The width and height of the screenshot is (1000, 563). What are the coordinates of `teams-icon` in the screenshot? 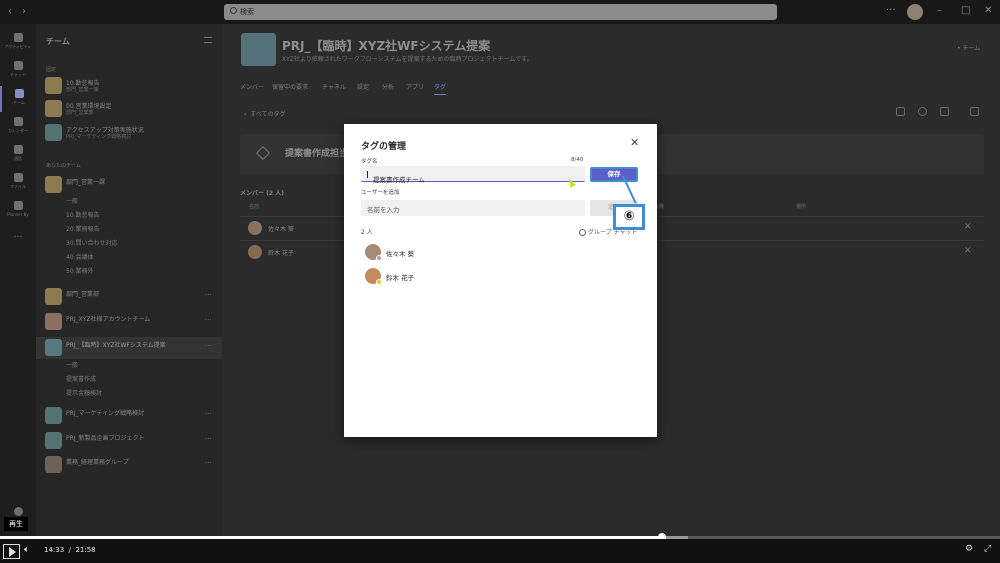 It's located at (19, 93).